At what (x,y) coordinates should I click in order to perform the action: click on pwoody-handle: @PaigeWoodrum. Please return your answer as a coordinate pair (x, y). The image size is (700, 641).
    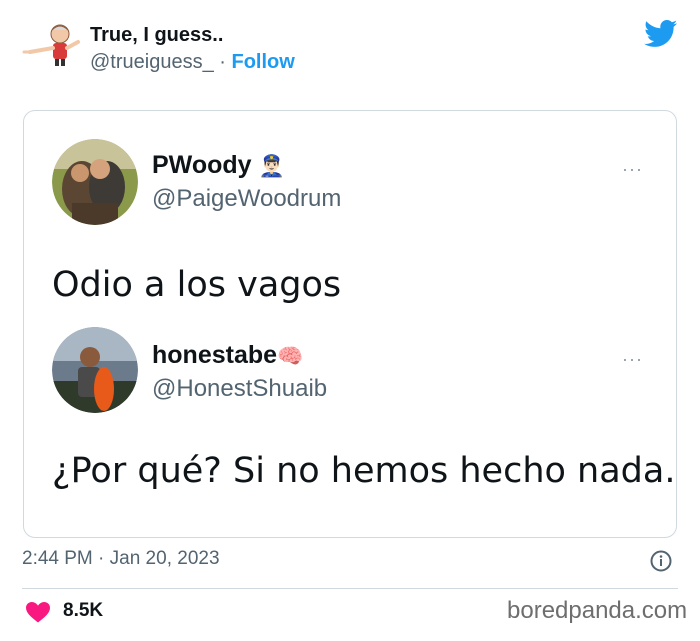
    Looking at the image, I should click on (246, 199).